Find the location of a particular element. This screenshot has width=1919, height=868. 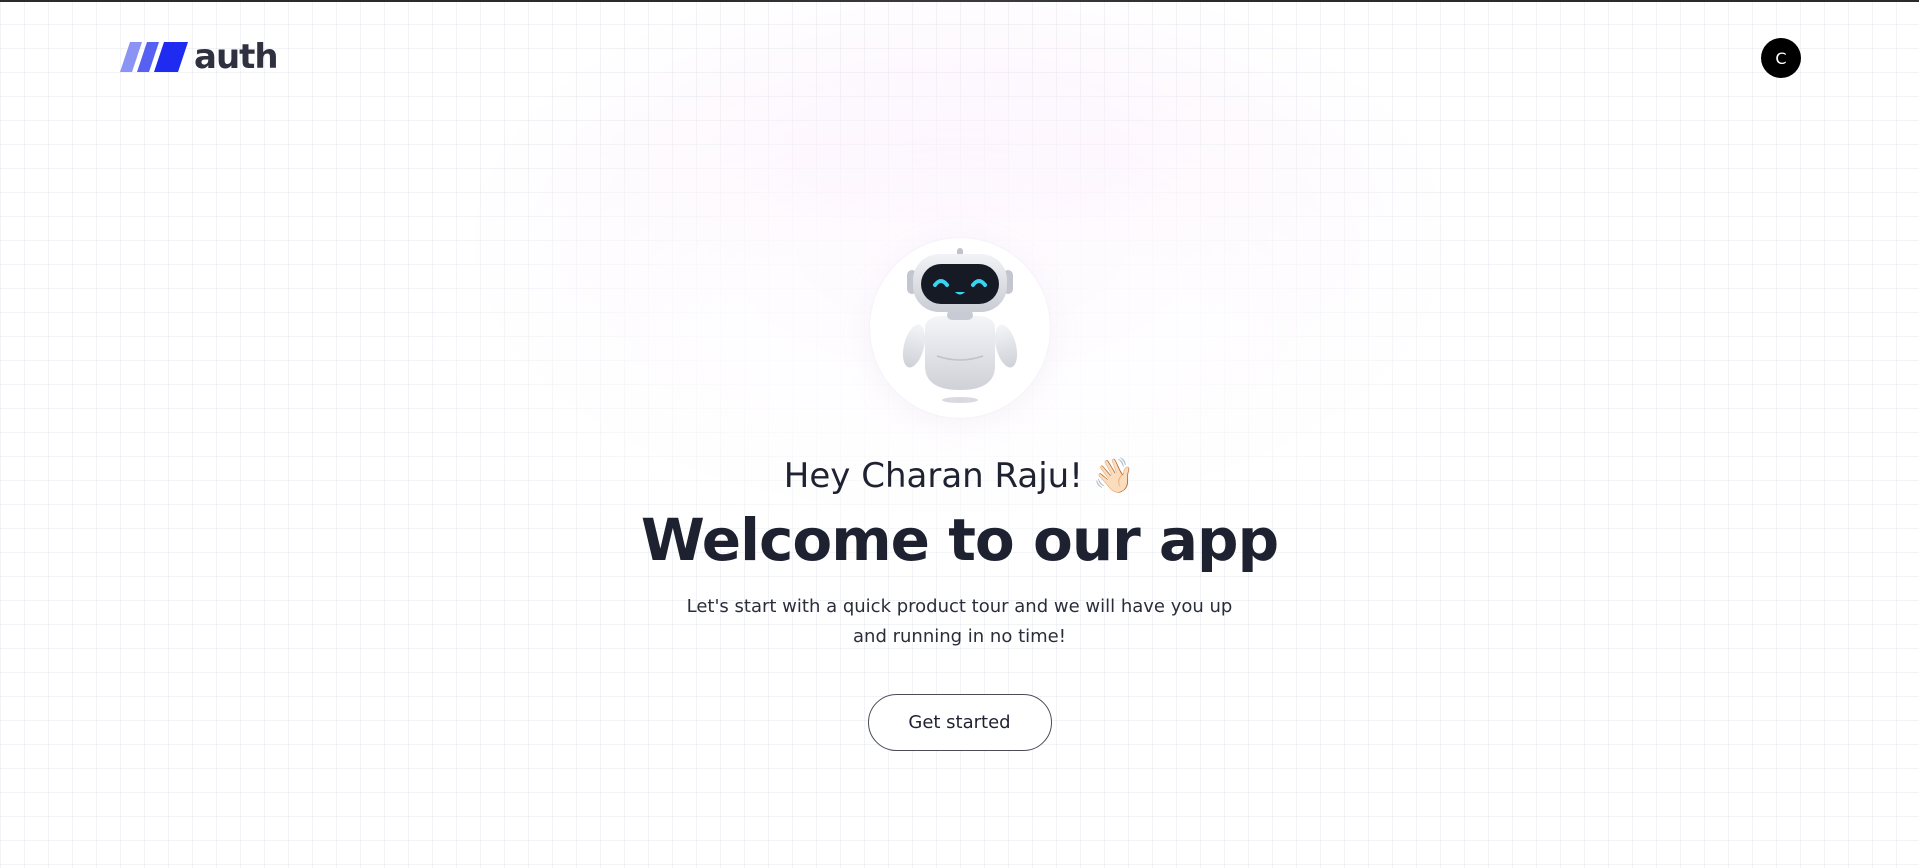

logo-icon is located at coordinates (154, 57).